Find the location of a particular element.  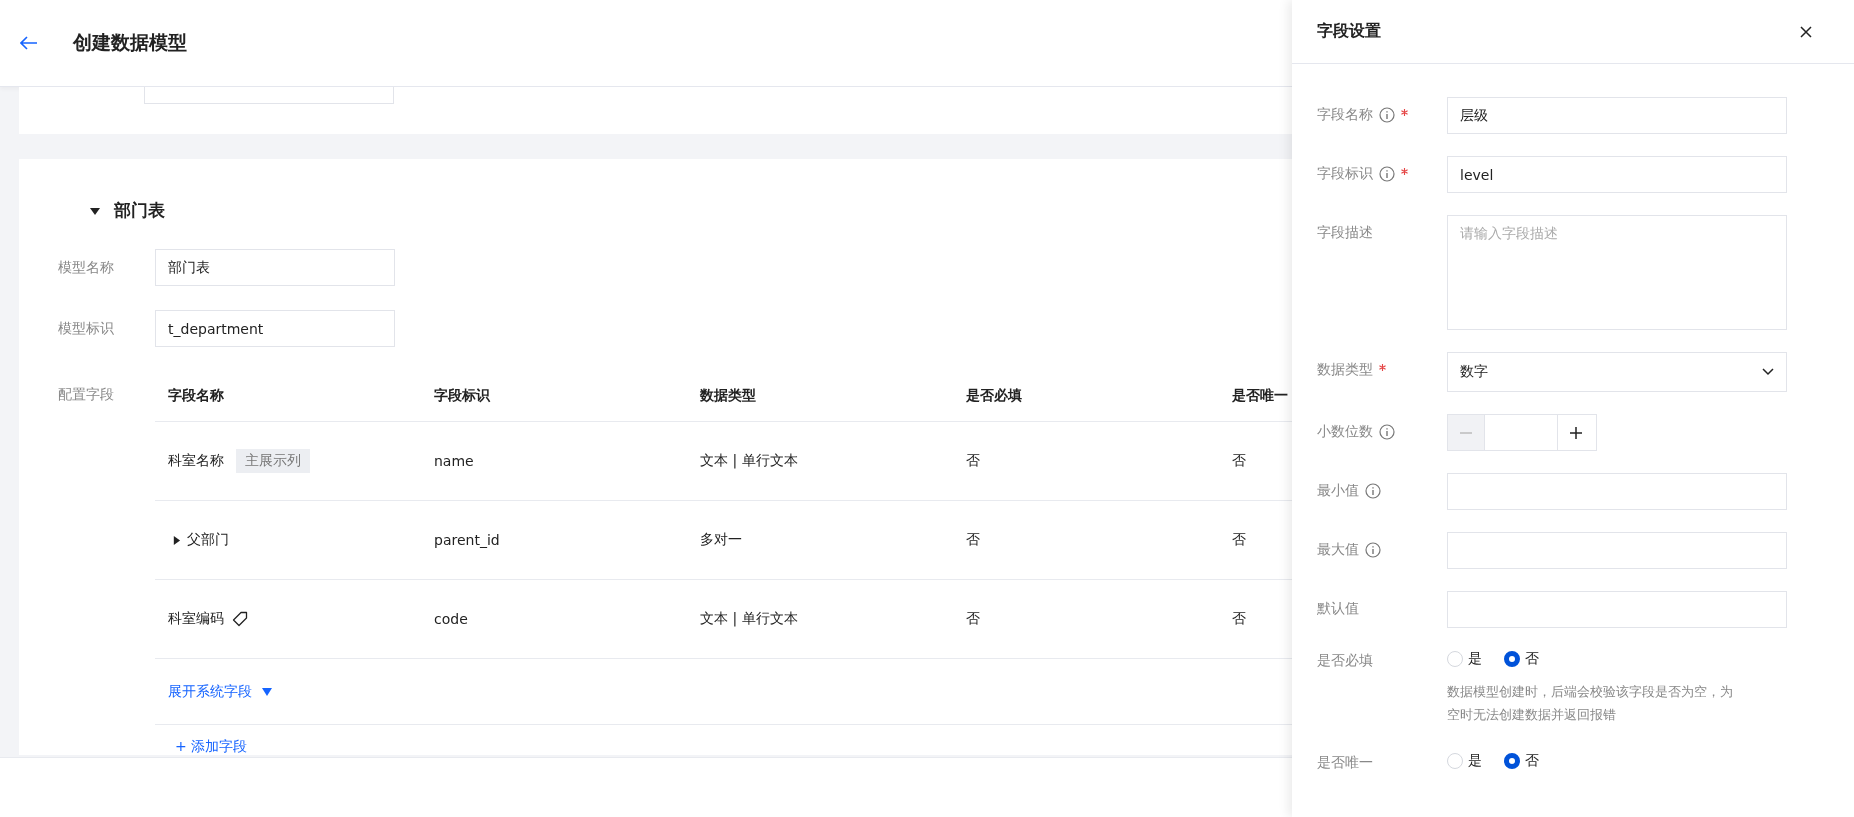

column-header: 数据类型 is located at coordinates (728, 396).